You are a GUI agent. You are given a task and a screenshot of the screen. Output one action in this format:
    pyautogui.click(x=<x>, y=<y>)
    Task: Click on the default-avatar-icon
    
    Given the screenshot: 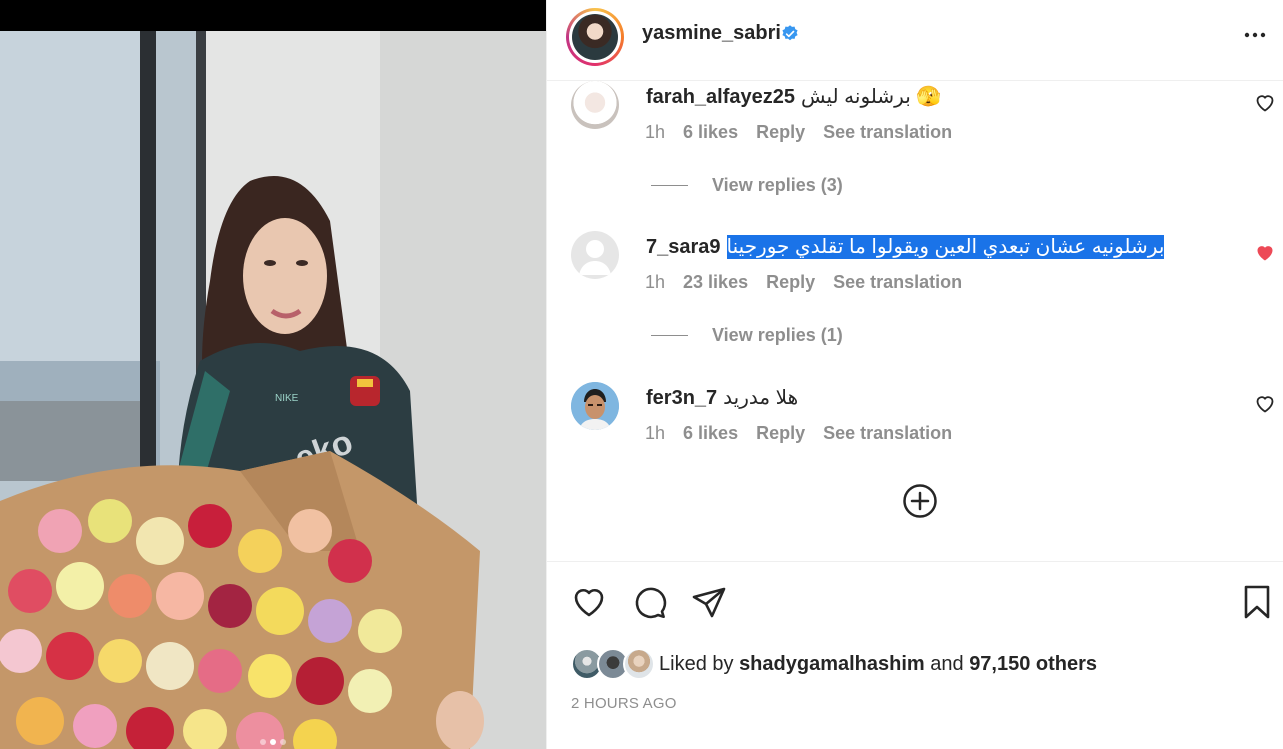 What is the action you would take?
    pyautogui.click(x=595, y=257)
    